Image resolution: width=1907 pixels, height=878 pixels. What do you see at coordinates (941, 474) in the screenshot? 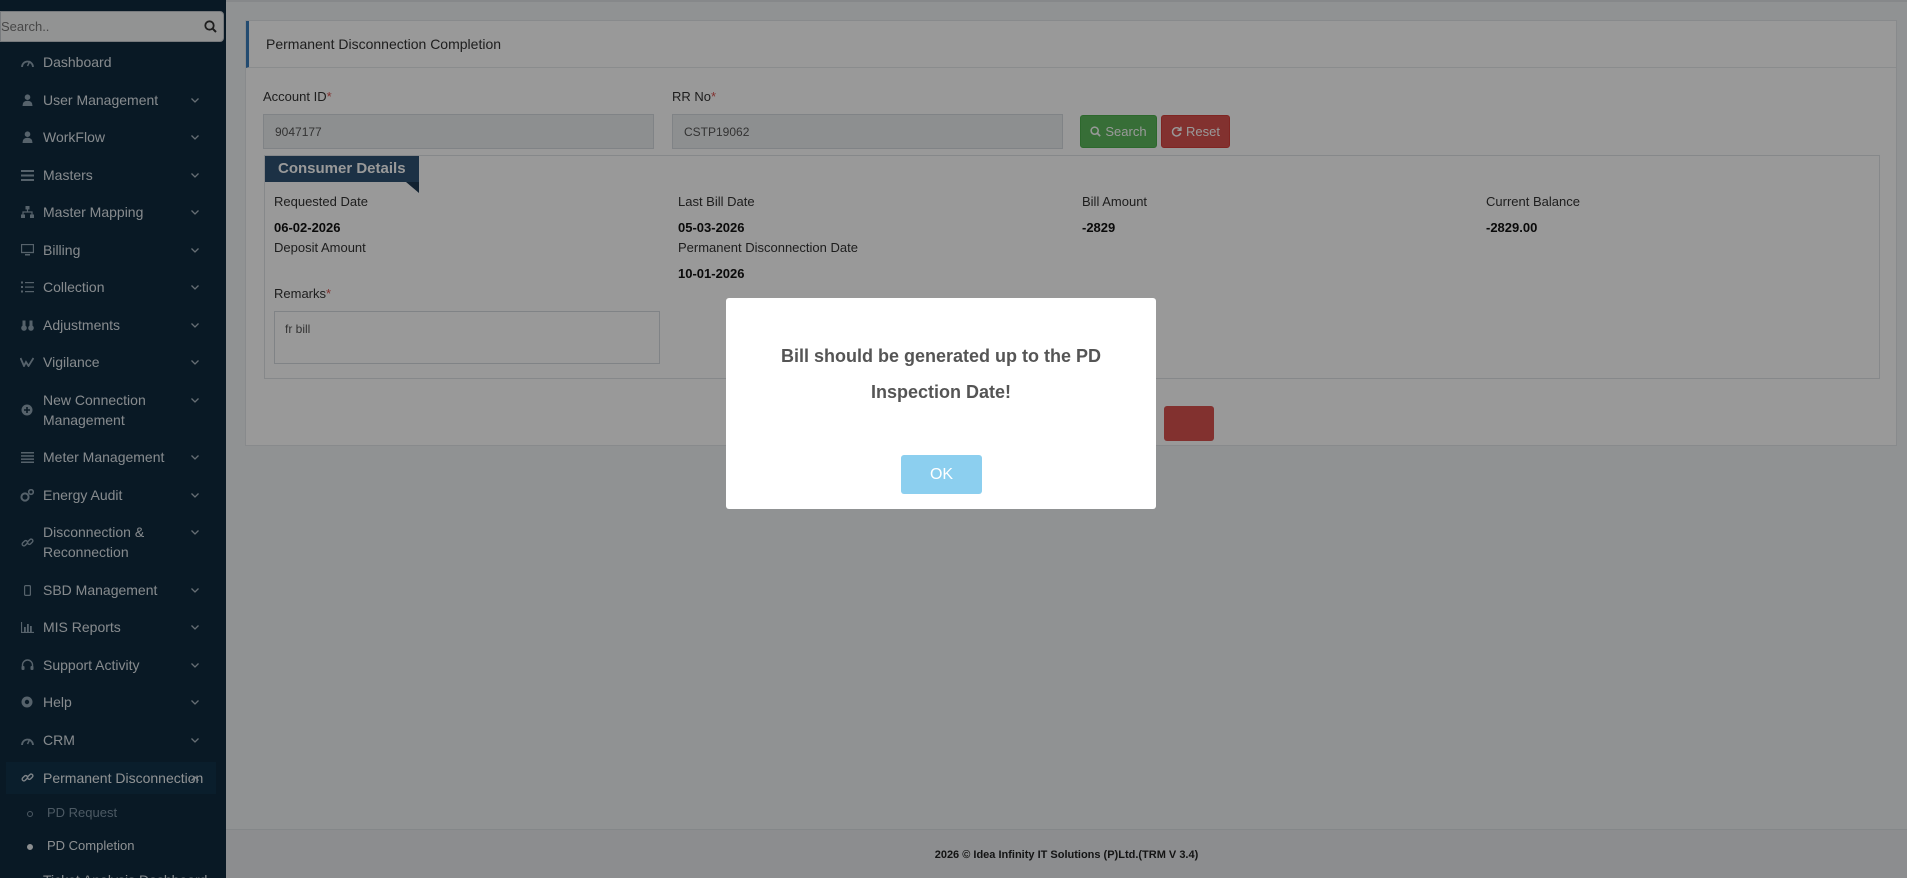
I see `ok-button: OK` at bounding box center [941, 474].